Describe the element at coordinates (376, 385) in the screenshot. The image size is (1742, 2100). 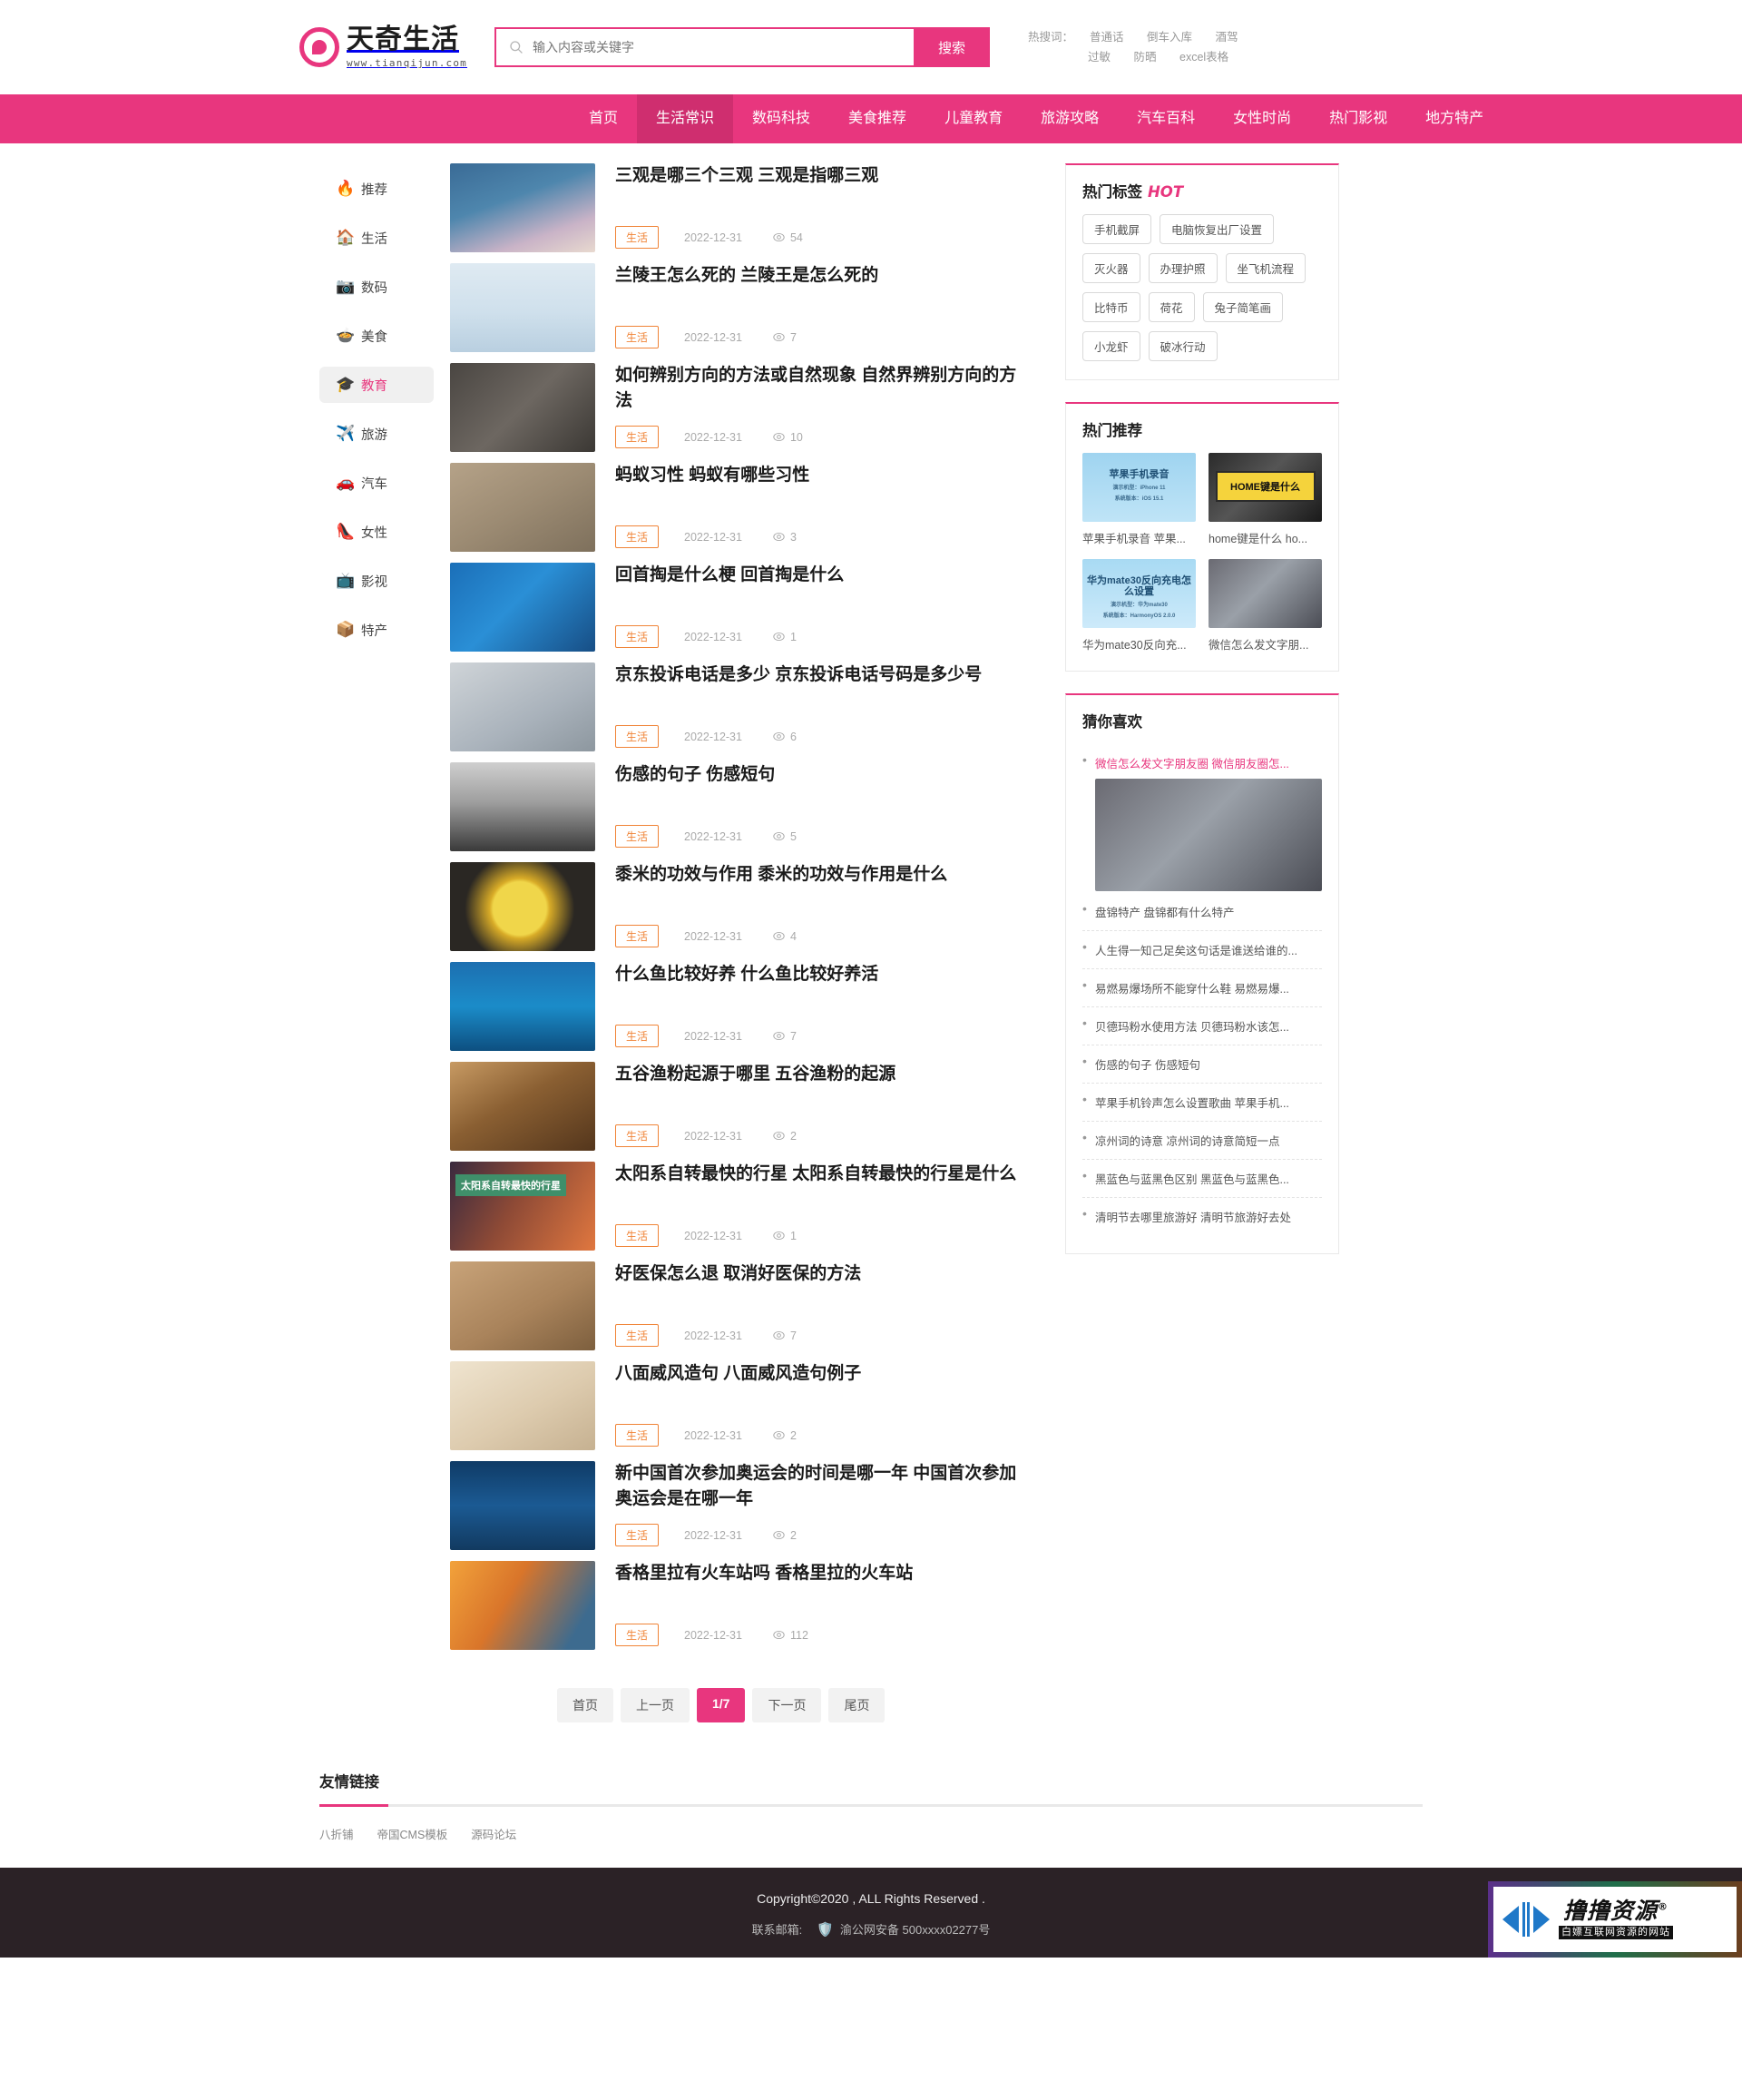
I see `sidebar-item-4: 🎓 教育` at that location.